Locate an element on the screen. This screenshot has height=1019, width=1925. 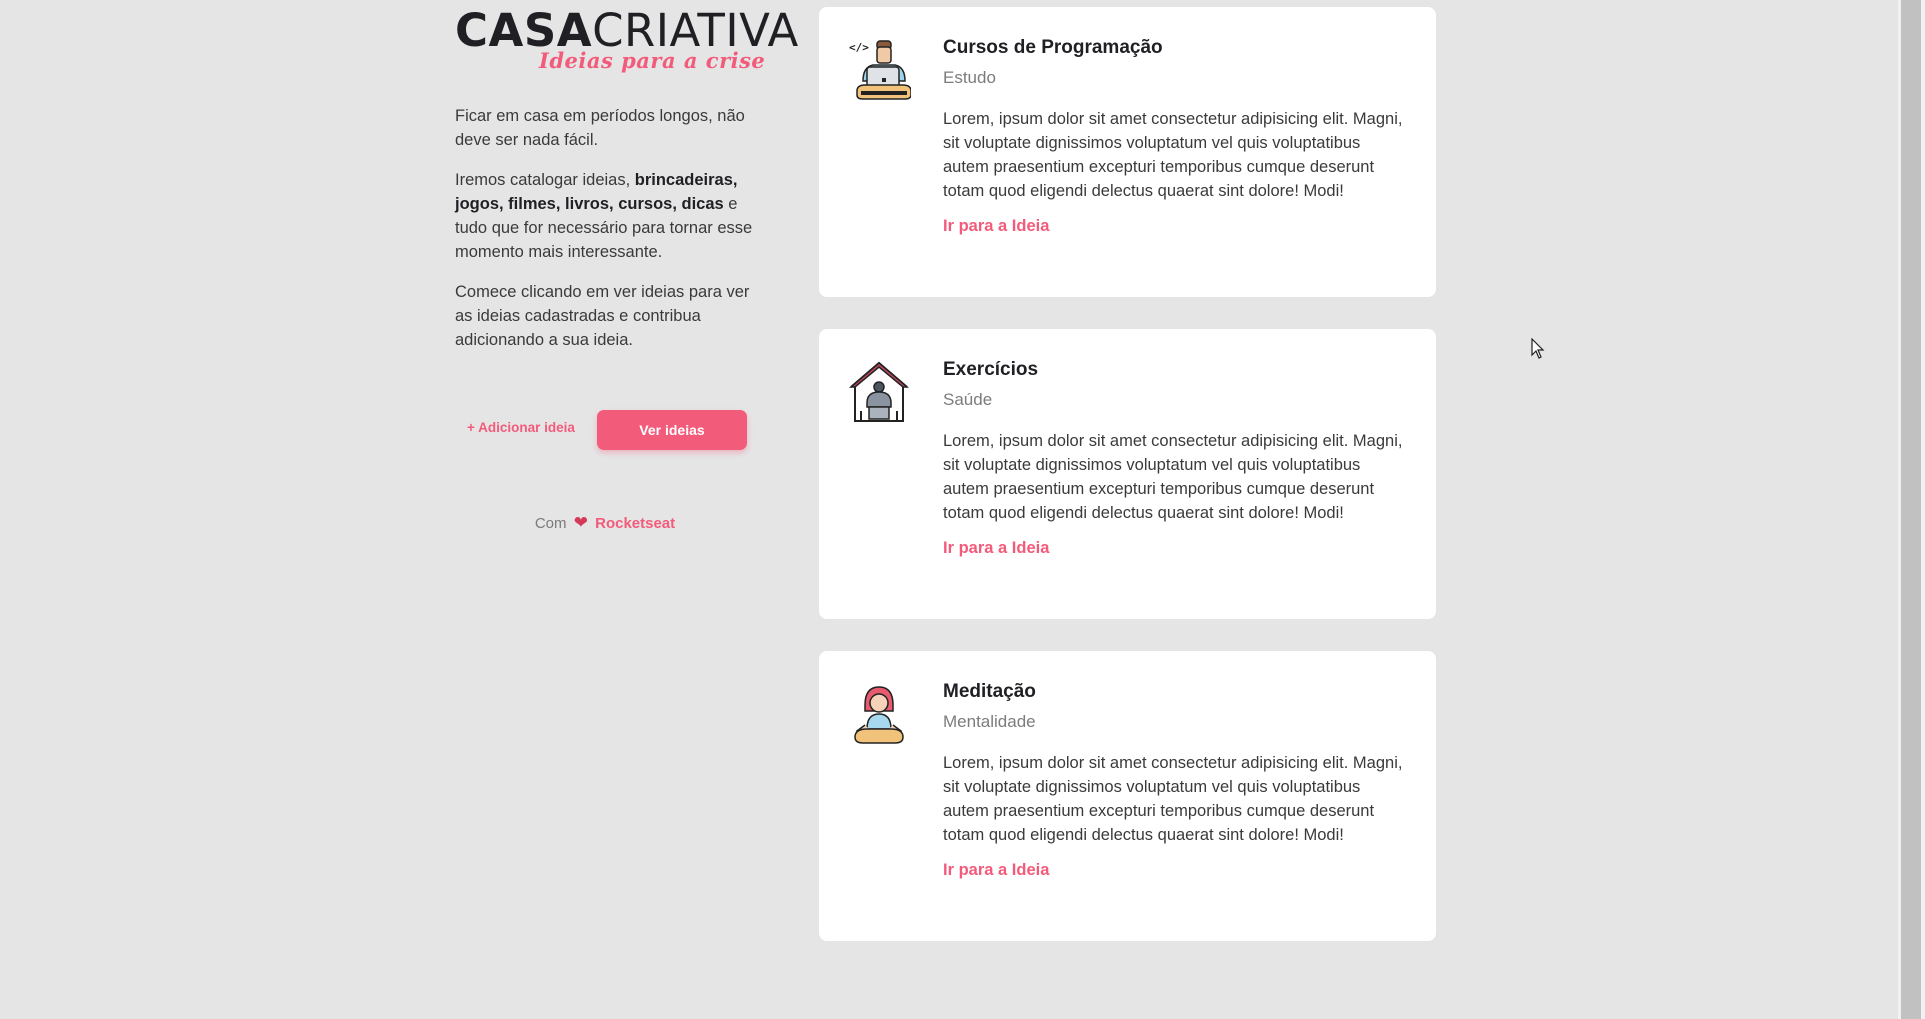
page-scrollbar is located at coordinates (1911, 509).